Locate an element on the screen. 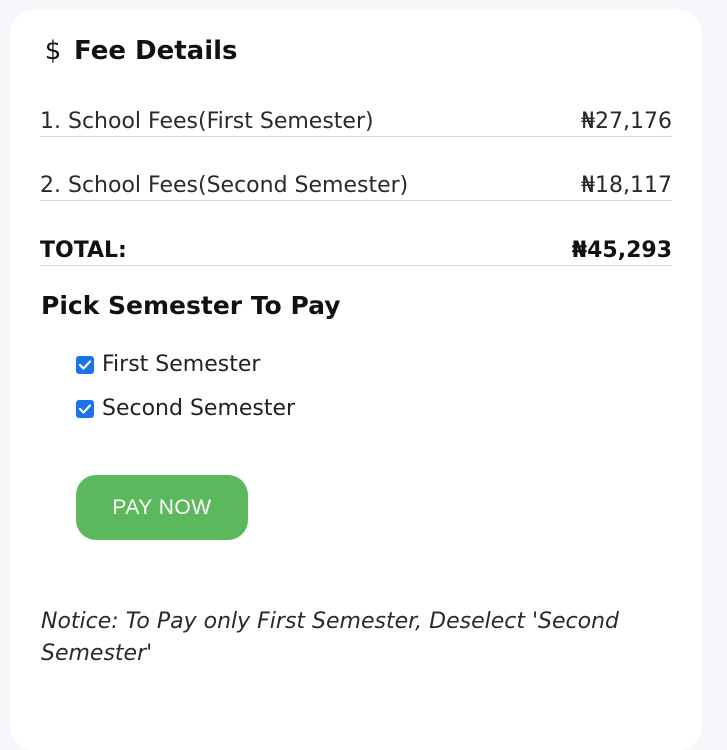 This screenshot has width=727, height=750. fee-row-second-semester: 2. School Fees(Second Semester) ₦18,117 is located at coordinates (356, 179).